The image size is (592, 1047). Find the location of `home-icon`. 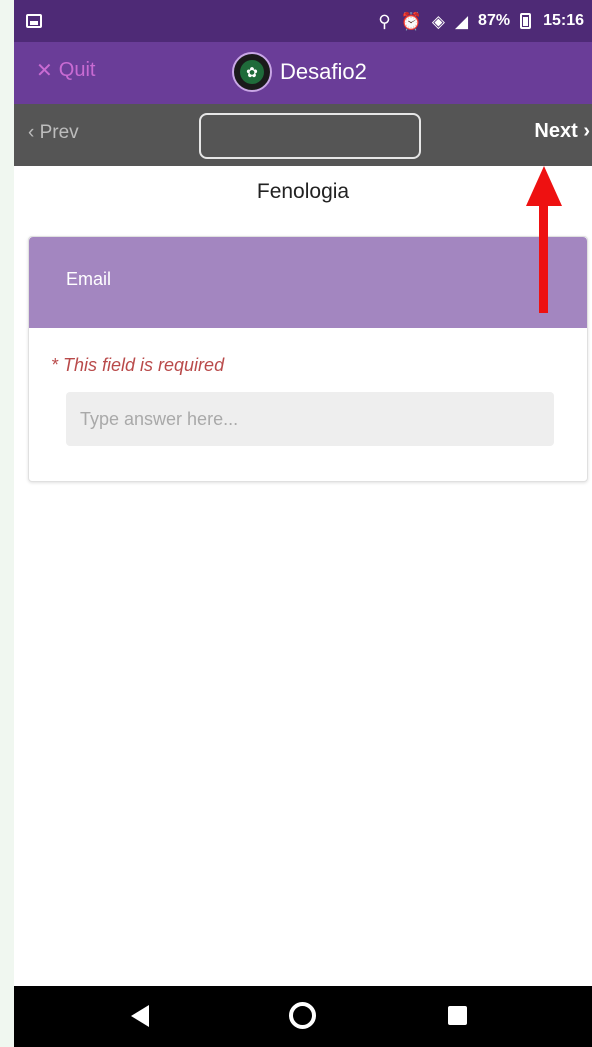

home-icon is located at coordinates (302, 1015).